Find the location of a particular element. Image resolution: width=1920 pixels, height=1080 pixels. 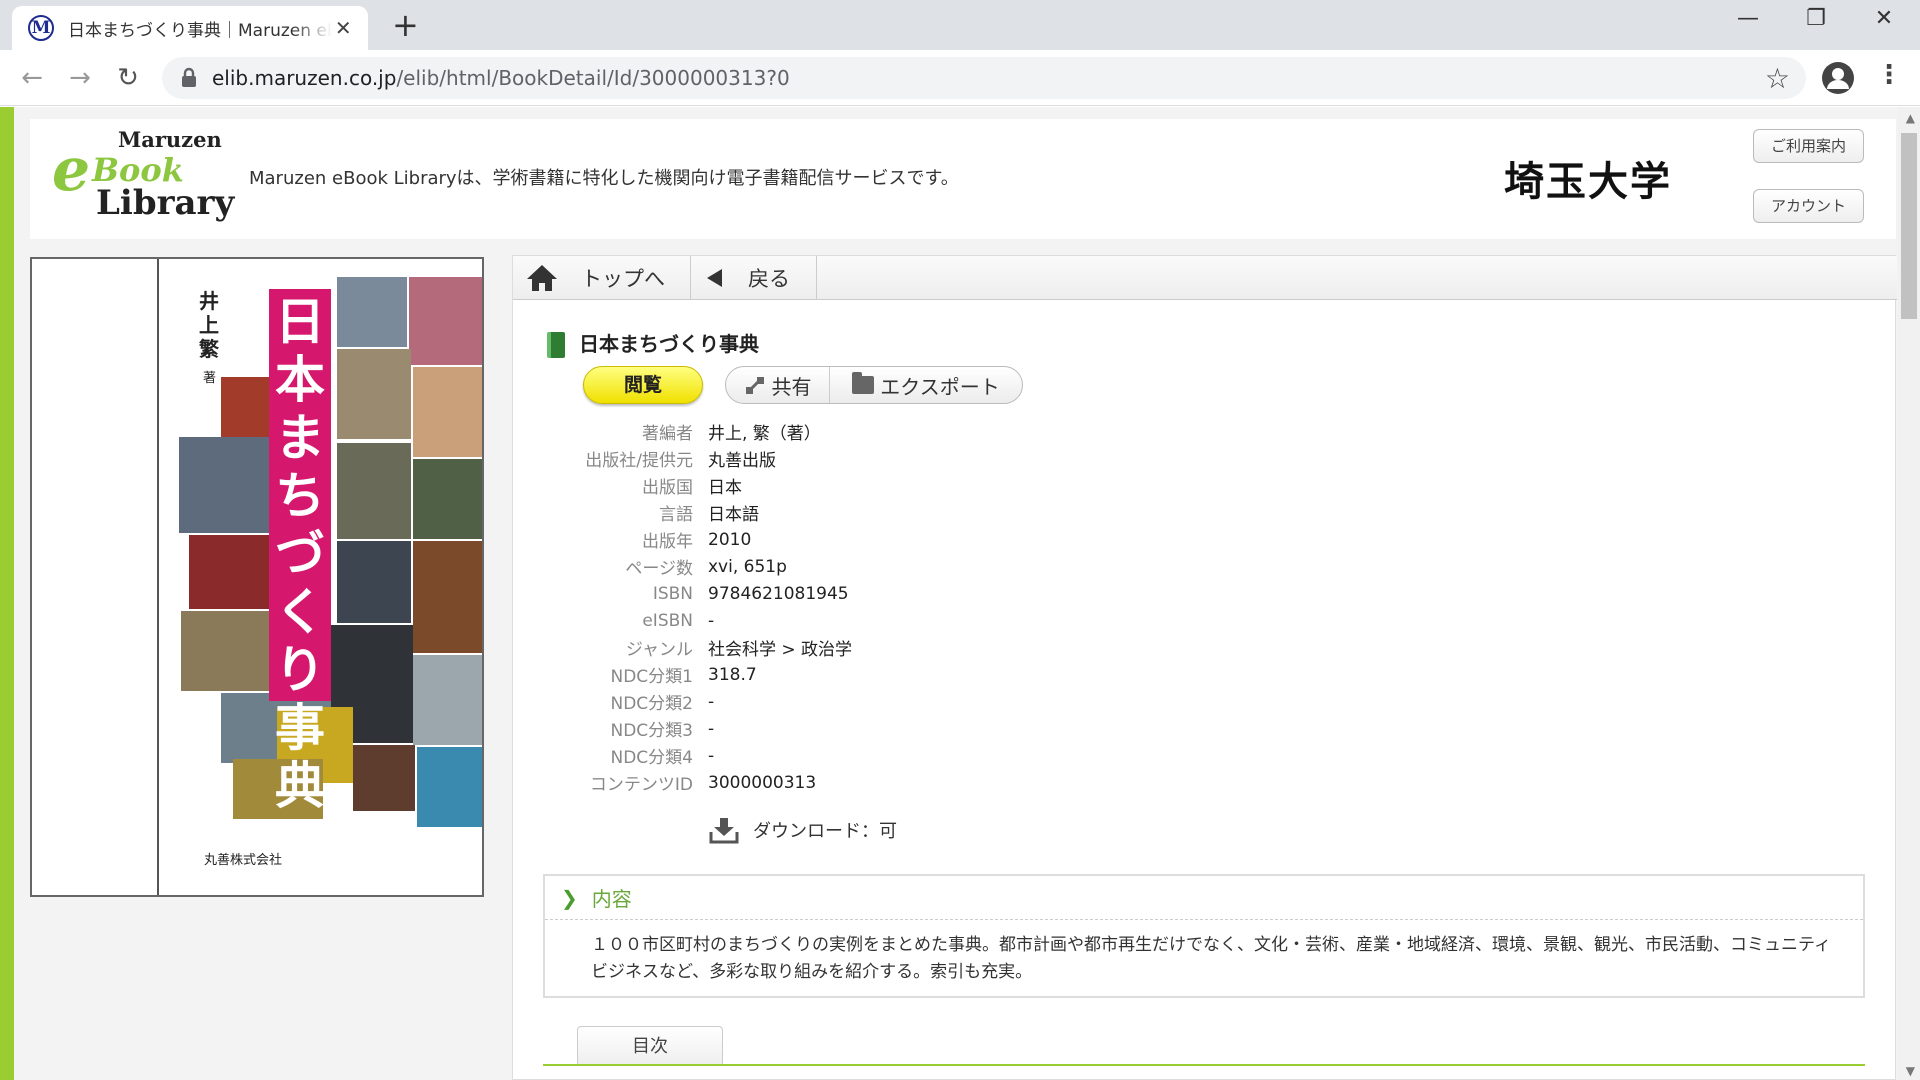

download-icon is located at coordinates (724, 830).